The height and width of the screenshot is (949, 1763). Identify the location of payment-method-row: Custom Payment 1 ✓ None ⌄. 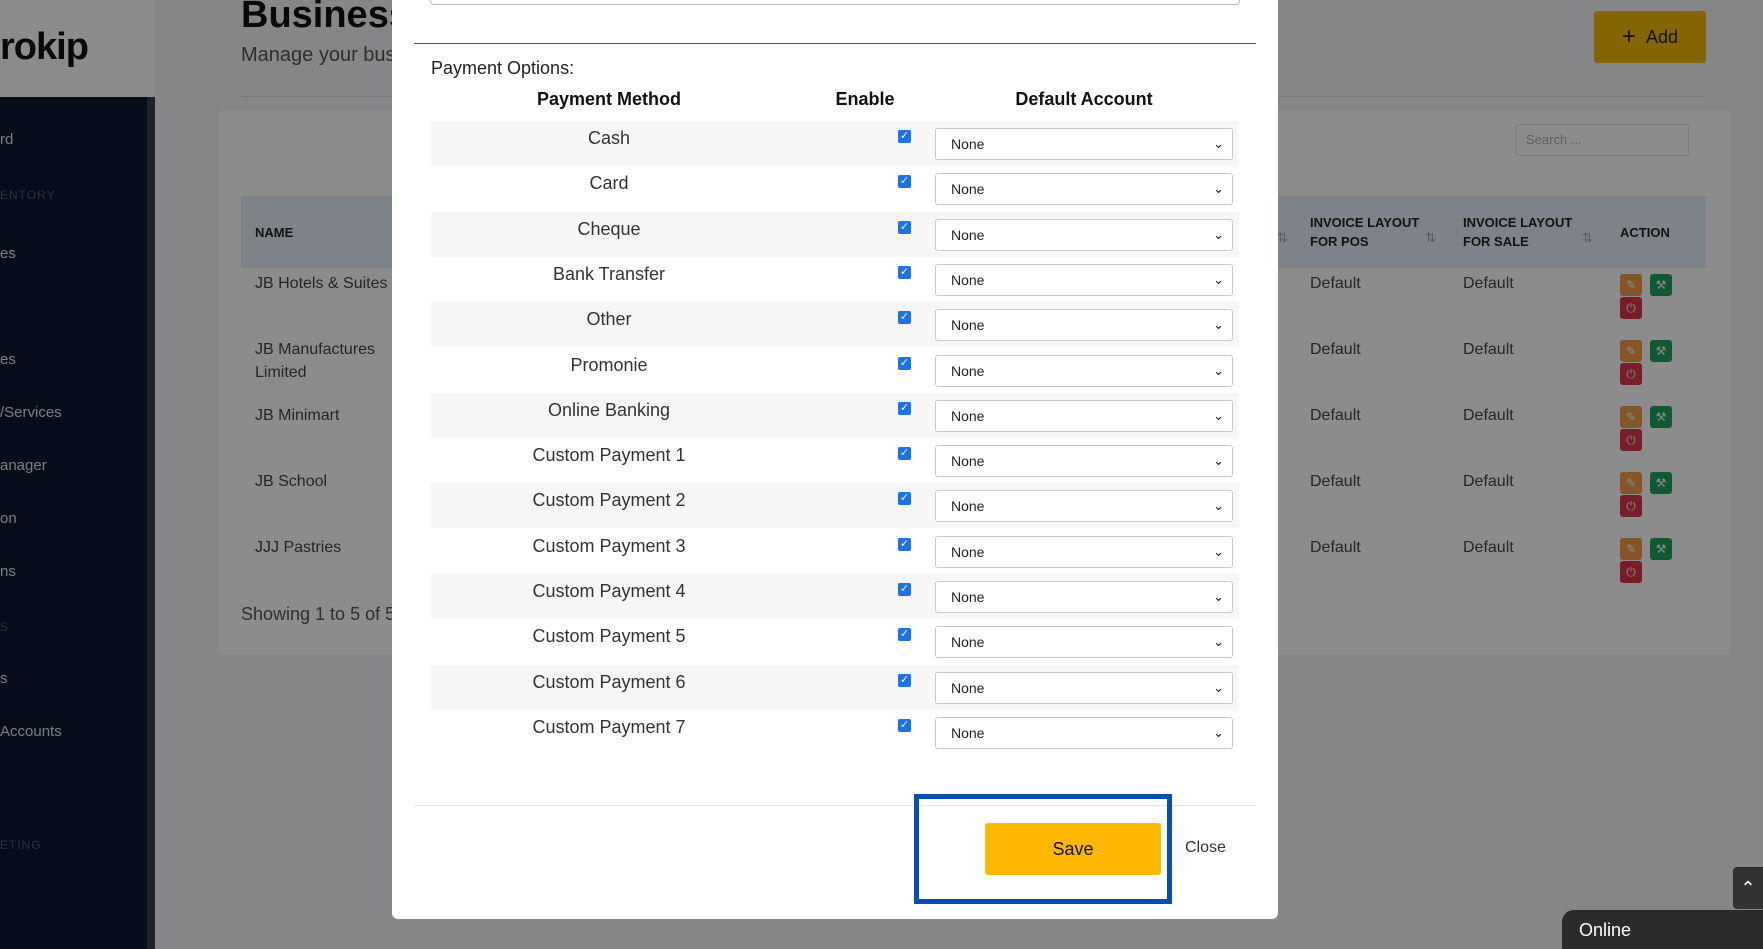
(835, 460).